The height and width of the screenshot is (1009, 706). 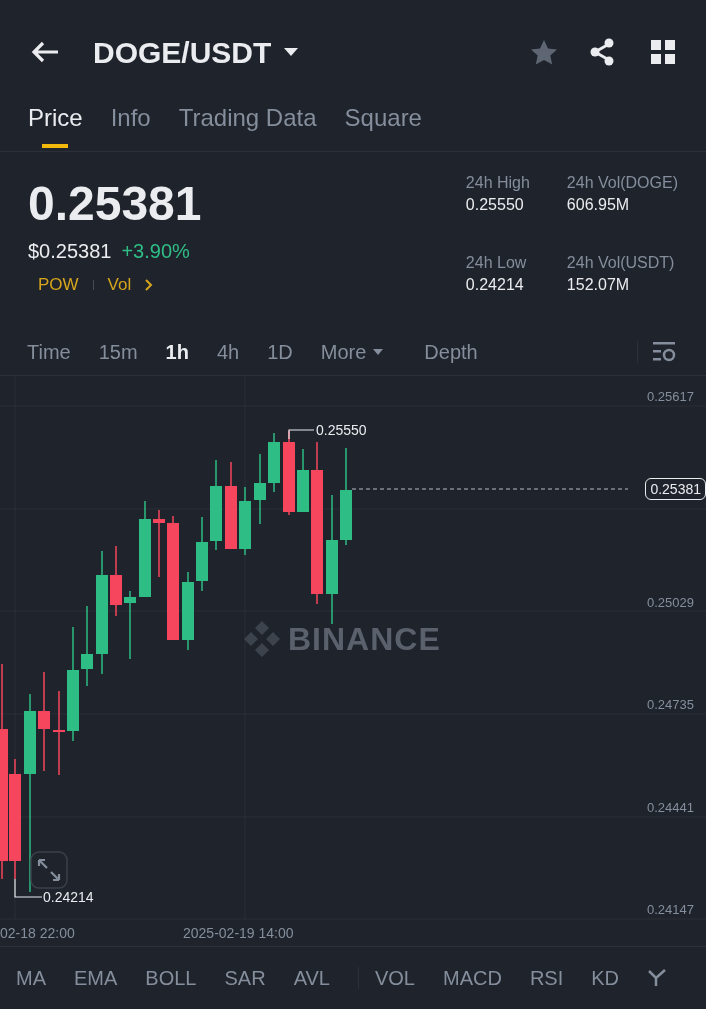 I want to click on indicator-tab: MA, so click(x=31, y=977).